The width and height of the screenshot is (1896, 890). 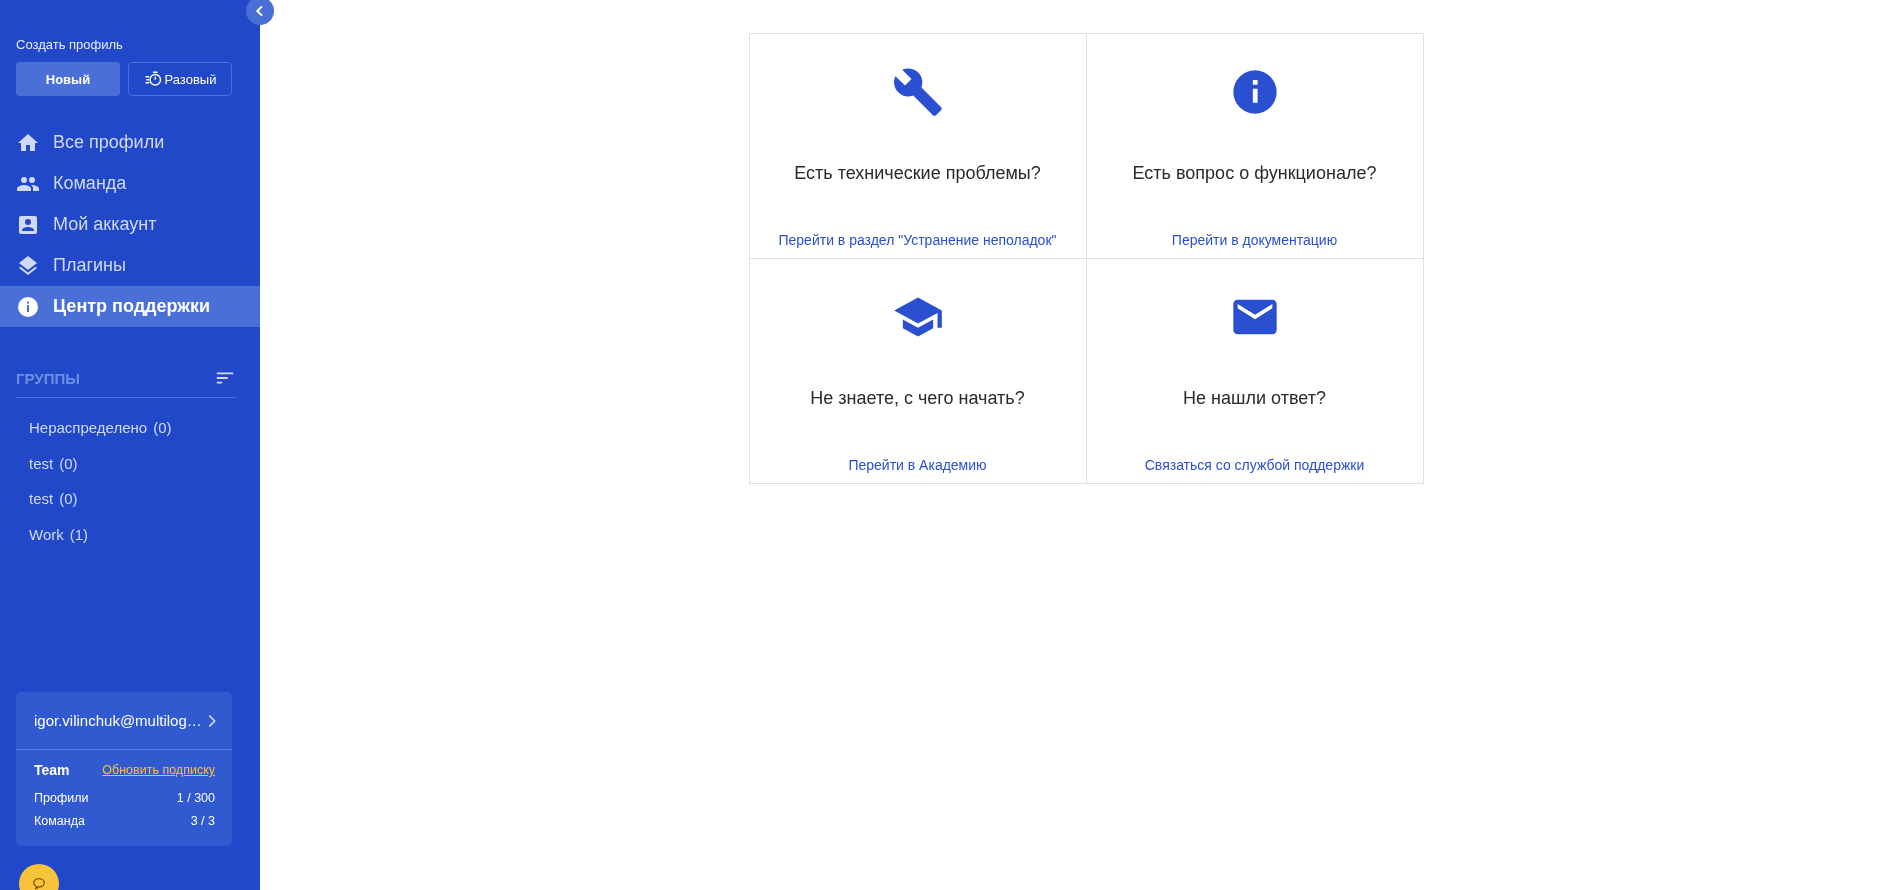 I want to click on card-link: Перейти в документацию, so click(x=1254, y=240).